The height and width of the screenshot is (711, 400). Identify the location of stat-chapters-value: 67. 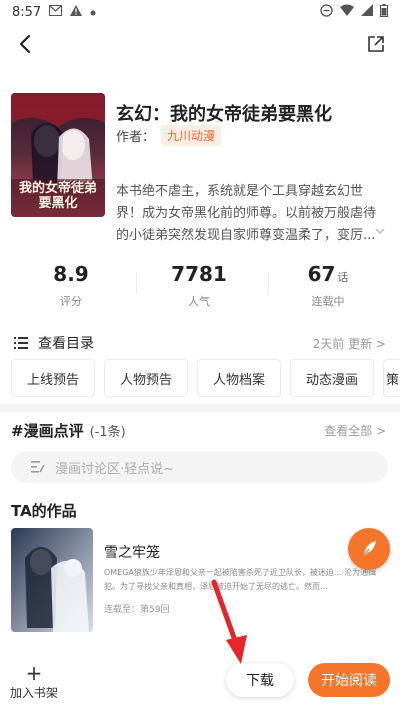
(321, 274).